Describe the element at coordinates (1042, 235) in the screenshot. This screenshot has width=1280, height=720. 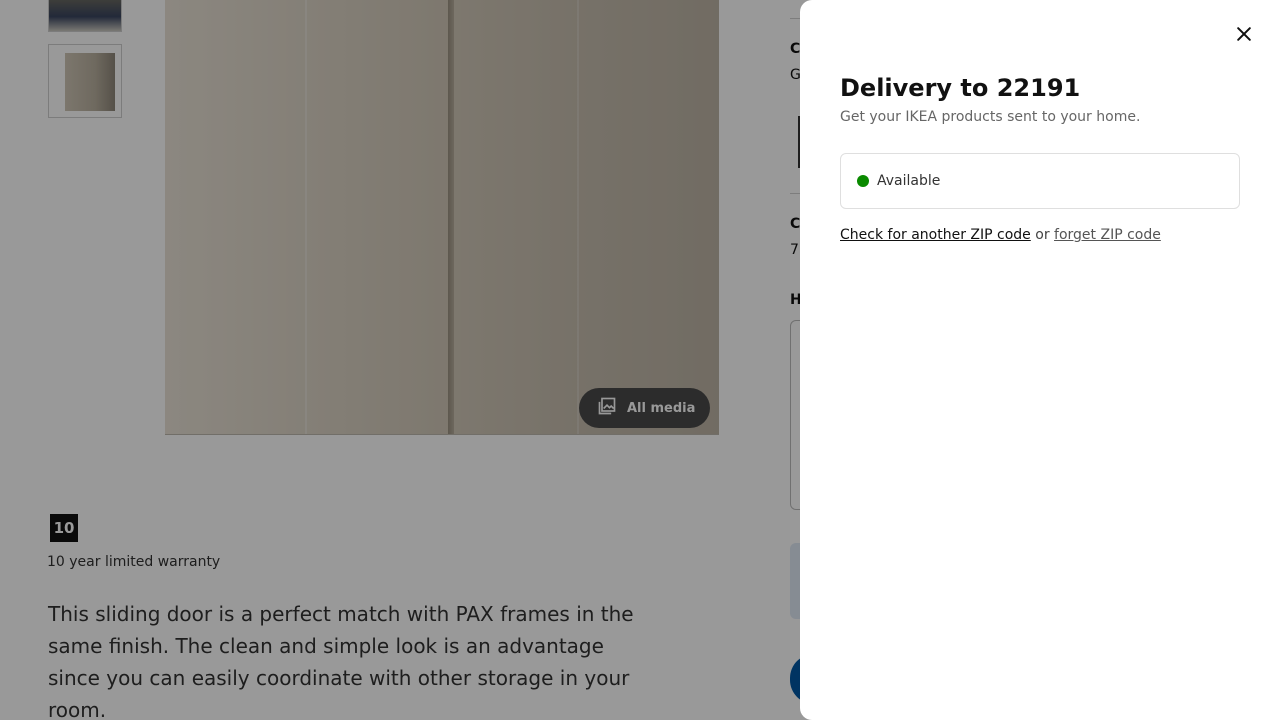
I see `or-text: or` at that location.